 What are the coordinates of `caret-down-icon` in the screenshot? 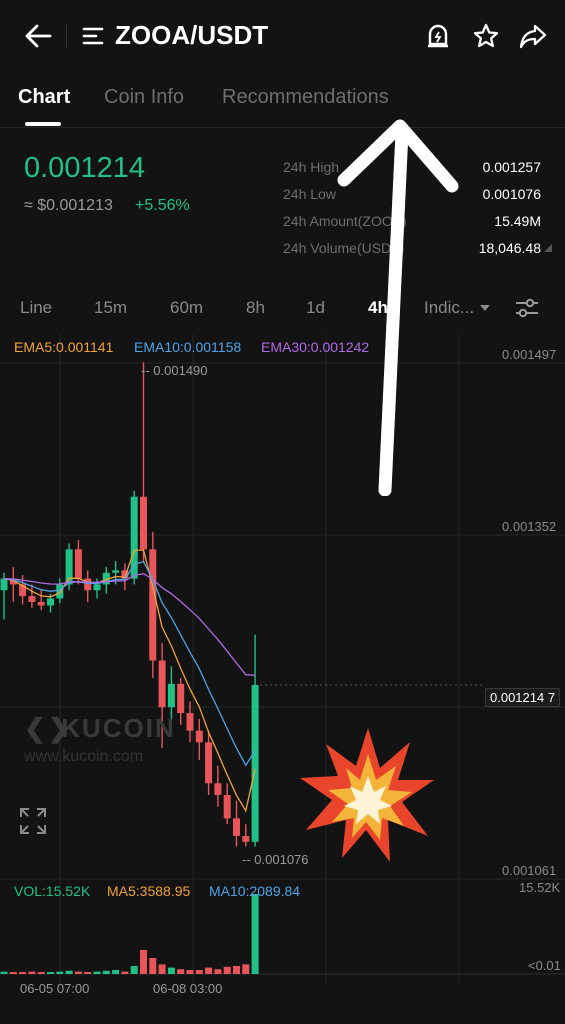 It's located at (485, 308).